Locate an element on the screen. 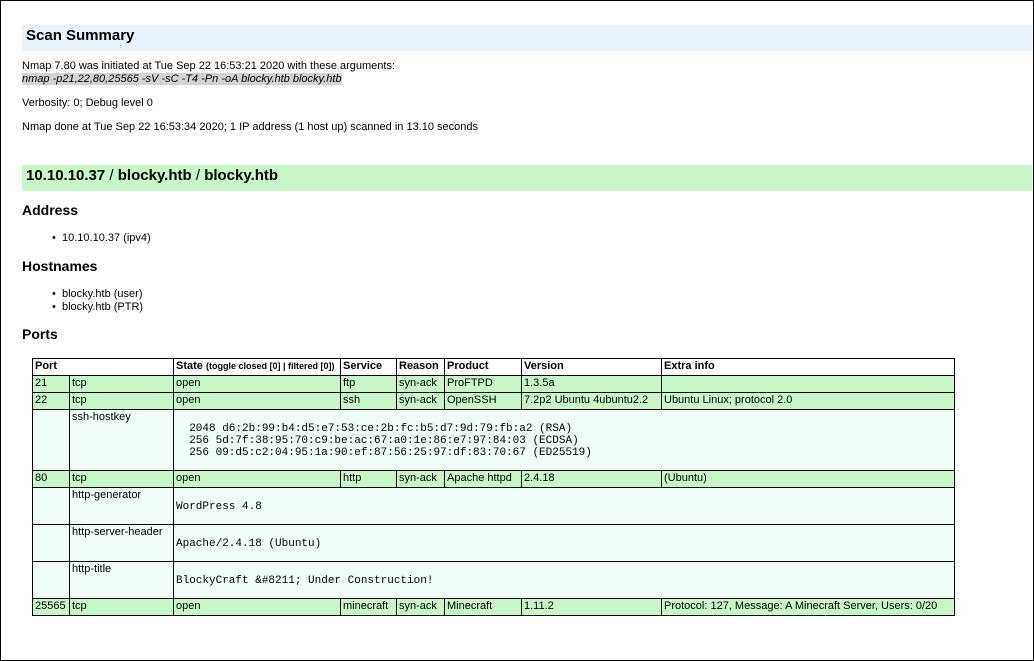  script-row: http-generator WordPress 4.8 is located at coordinates (493, 506).